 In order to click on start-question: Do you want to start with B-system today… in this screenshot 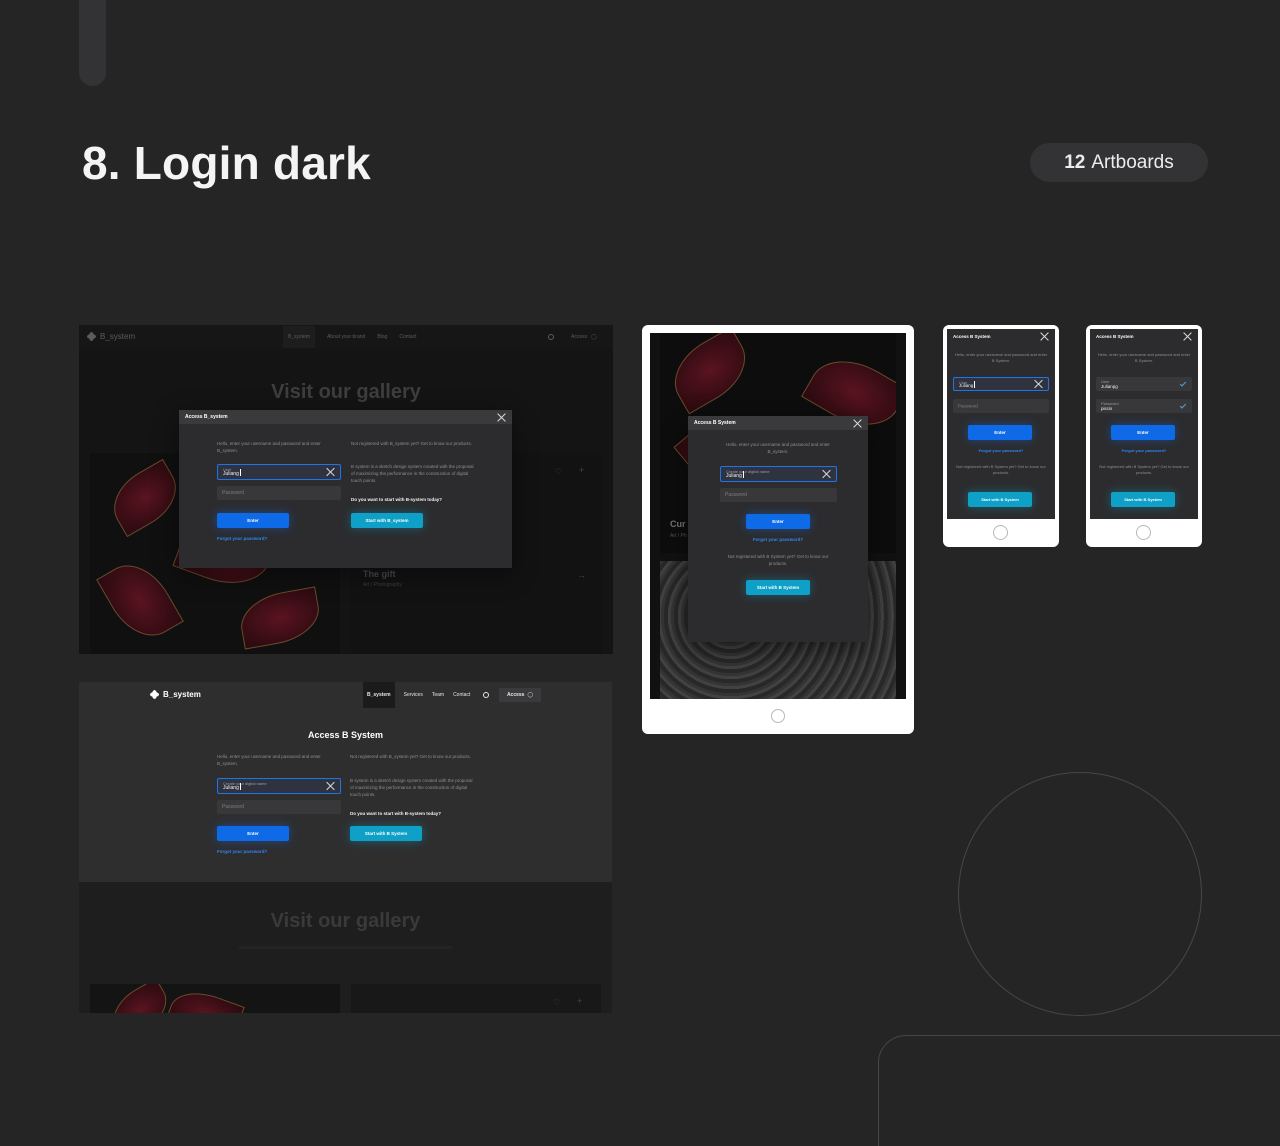, I will do `click(396, 813)`.